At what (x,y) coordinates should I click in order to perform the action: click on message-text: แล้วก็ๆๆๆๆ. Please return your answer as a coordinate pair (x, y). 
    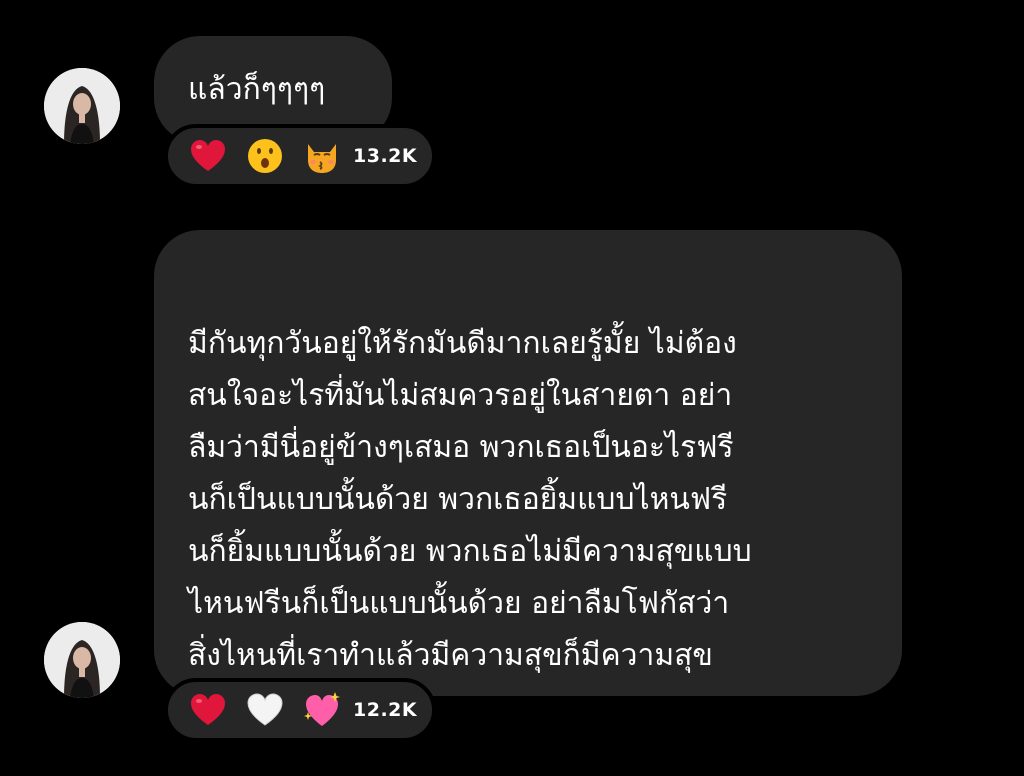
    Looking at the image, I should click on (257, 89).